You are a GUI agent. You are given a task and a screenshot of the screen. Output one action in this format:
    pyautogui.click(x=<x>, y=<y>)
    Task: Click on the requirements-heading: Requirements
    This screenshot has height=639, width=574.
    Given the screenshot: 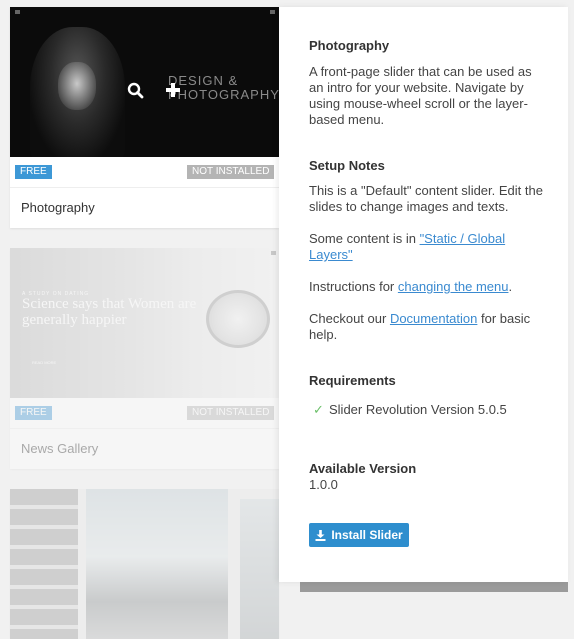 What is the action you would take?
    pyautogui.click(x=352, y=380)
    